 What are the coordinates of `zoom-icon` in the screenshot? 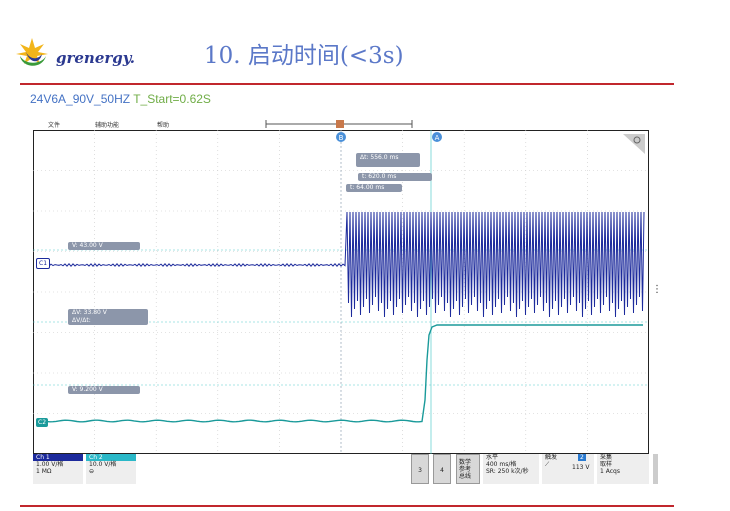 It's located at (634, 144).